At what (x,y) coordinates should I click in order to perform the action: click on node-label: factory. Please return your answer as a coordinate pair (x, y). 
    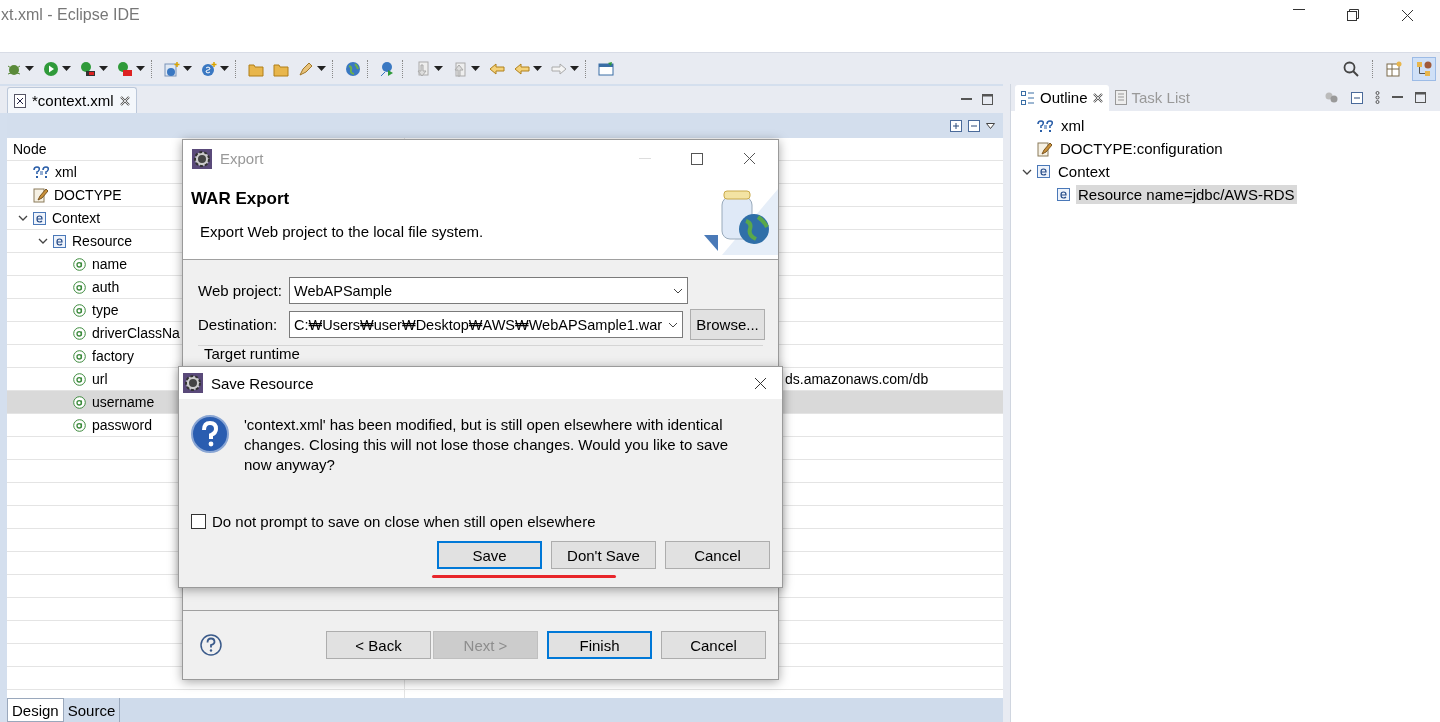
    Looking at the image, I should click on (113, 356).